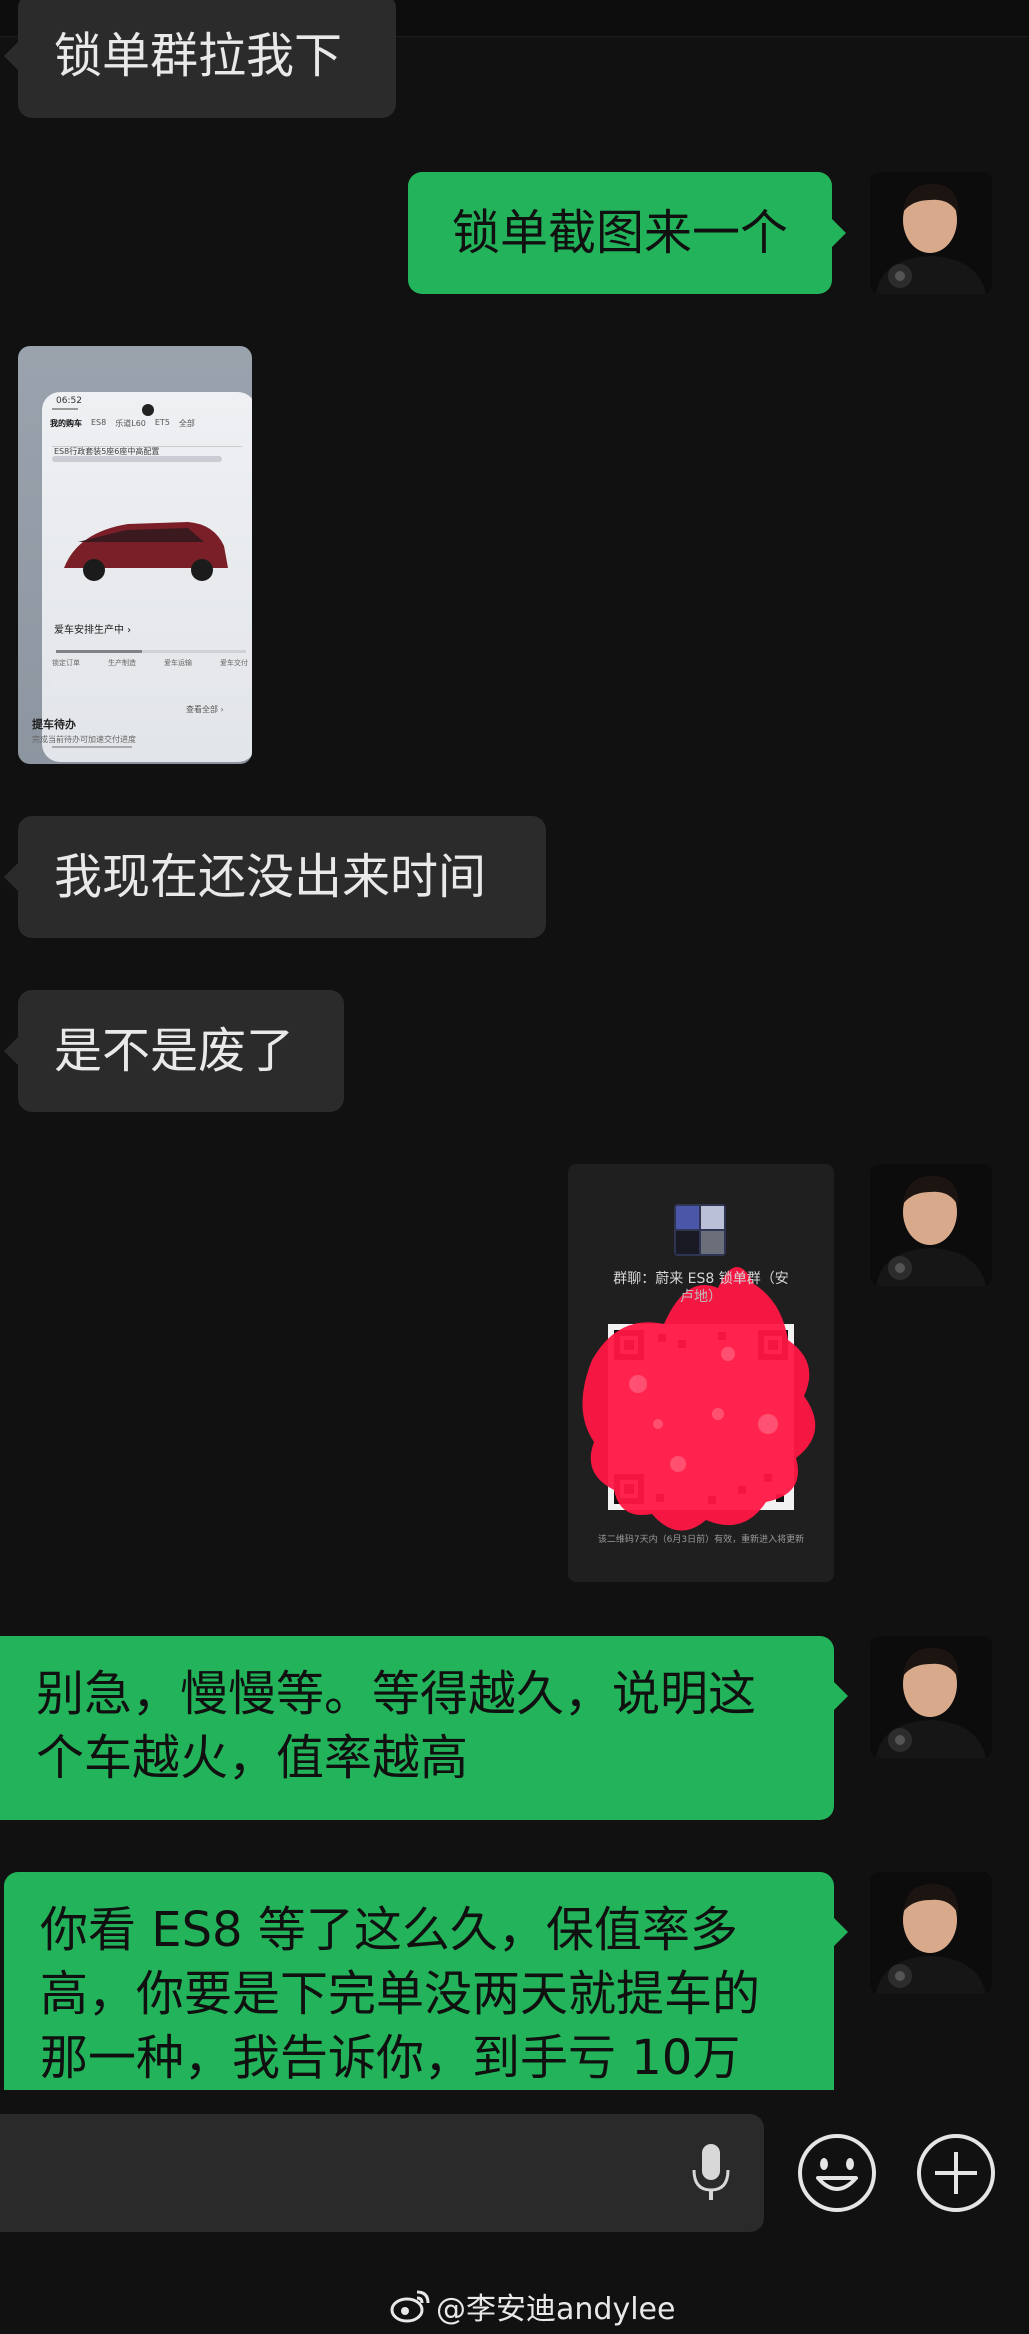 This screenshot has width=1029, height=2334. What do you see at coordinates (699, 1367) in the screenshot?
I see `qr-card-image` at bounding box center [699, 1367].